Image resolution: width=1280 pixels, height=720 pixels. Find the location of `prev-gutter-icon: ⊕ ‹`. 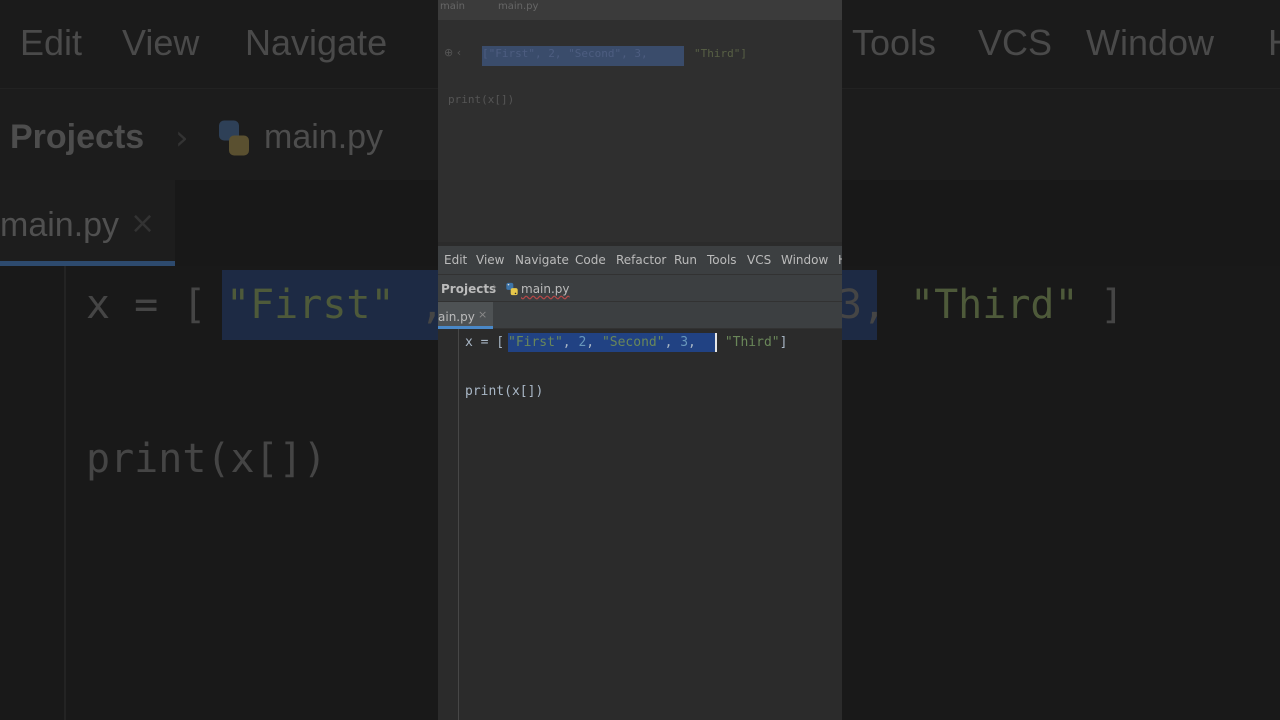

prev-gutter-icon: ⊕ ‹ is located at coordinates (453, 52).